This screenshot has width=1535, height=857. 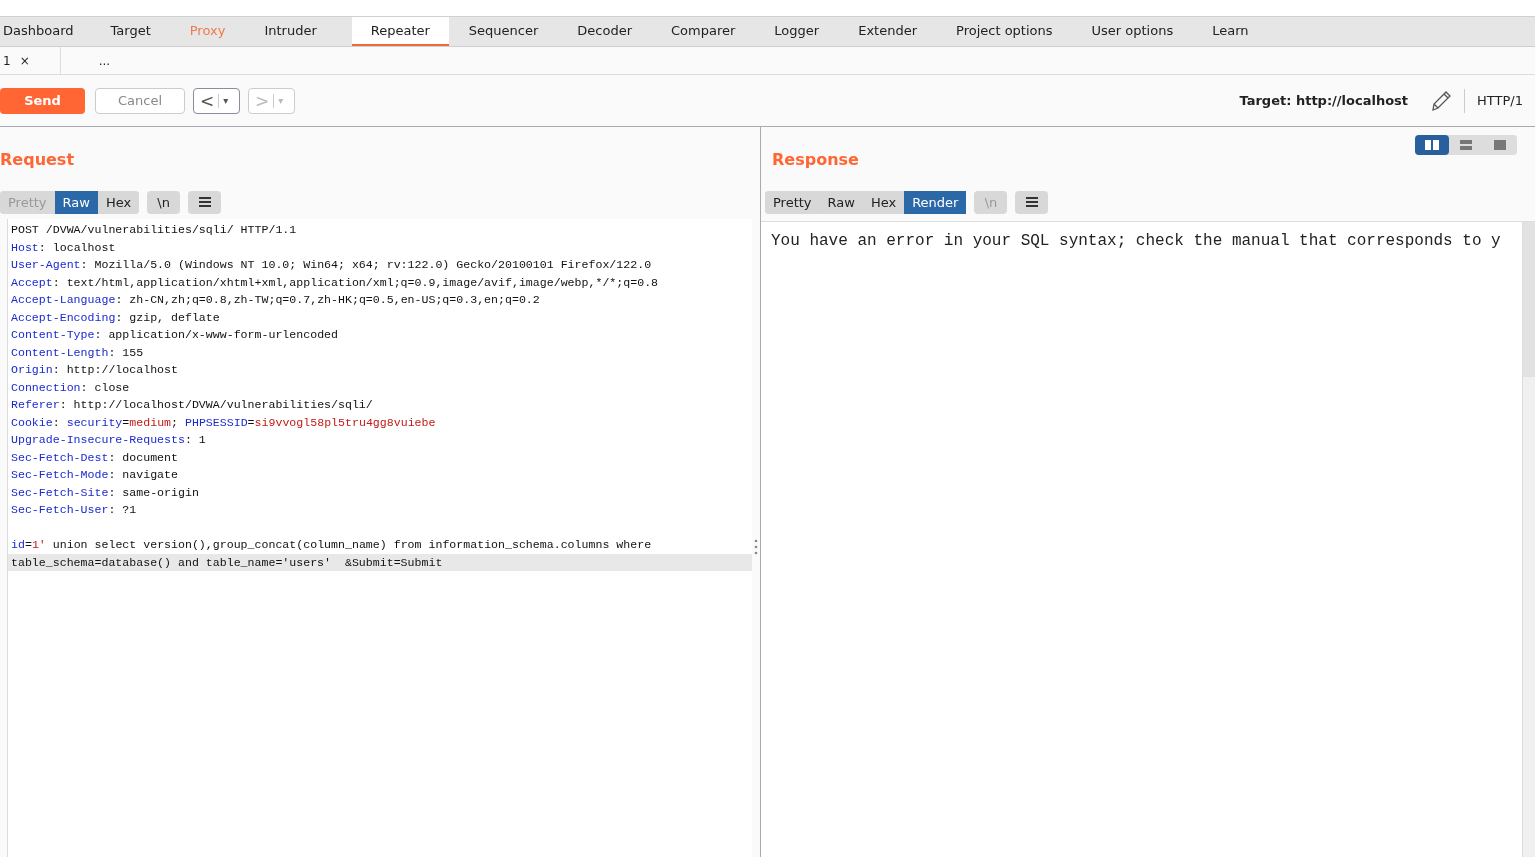 What do you see at coordinates (94, 474) in the screenshot?
I see `code-line: Sec-Fetch-Mode: navigate` at bounding box center [94, 474].